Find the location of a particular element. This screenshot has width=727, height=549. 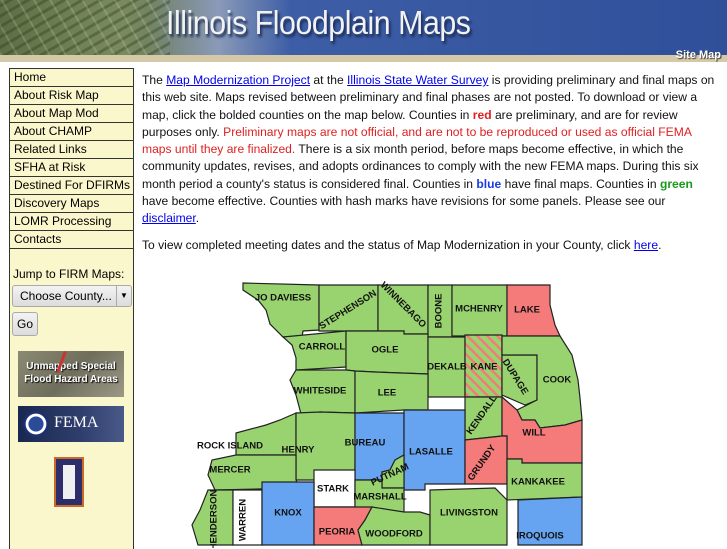

here-link: here is located at coordinates (646, 245).